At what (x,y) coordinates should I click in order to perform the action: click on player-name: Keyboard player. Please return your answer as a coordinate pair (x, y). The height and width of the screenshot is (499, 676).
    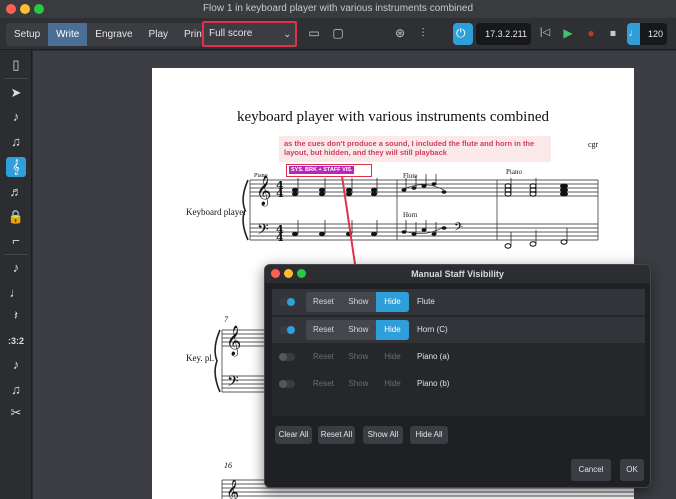
    Looking at the image, I should click on (216, 212).